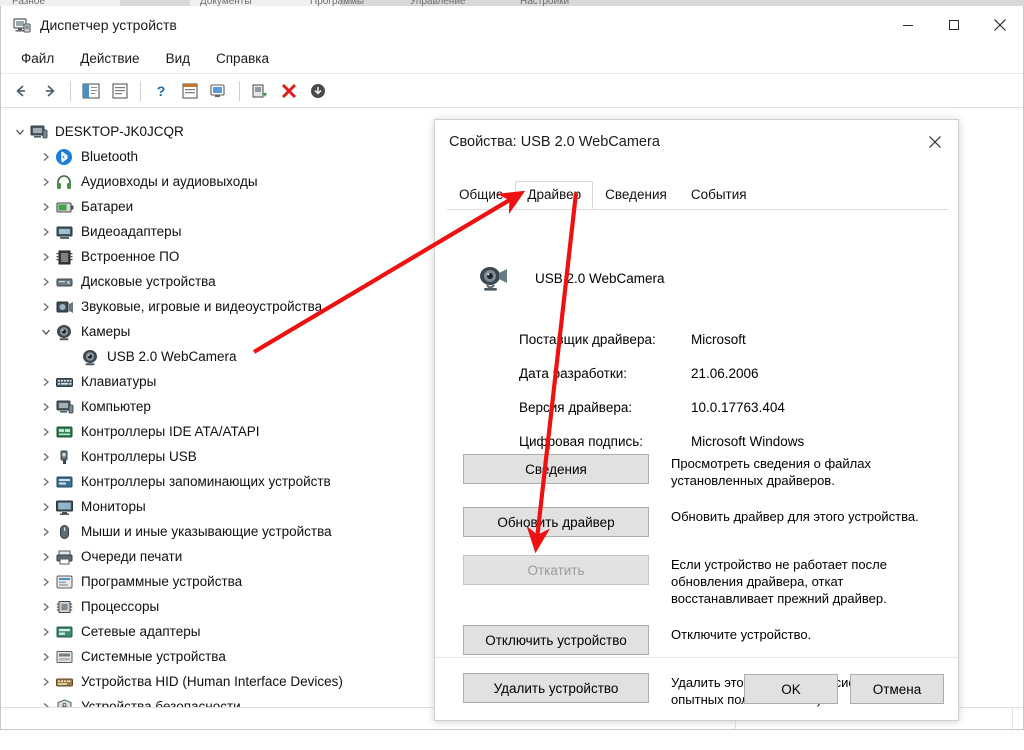 The width and height of the screenshot is (1024, 750). What do you see at coordinates (556, 522) in the screenshot?
I see `driver-action-button: Обновить драйвер` at bounding box center [556, 522].